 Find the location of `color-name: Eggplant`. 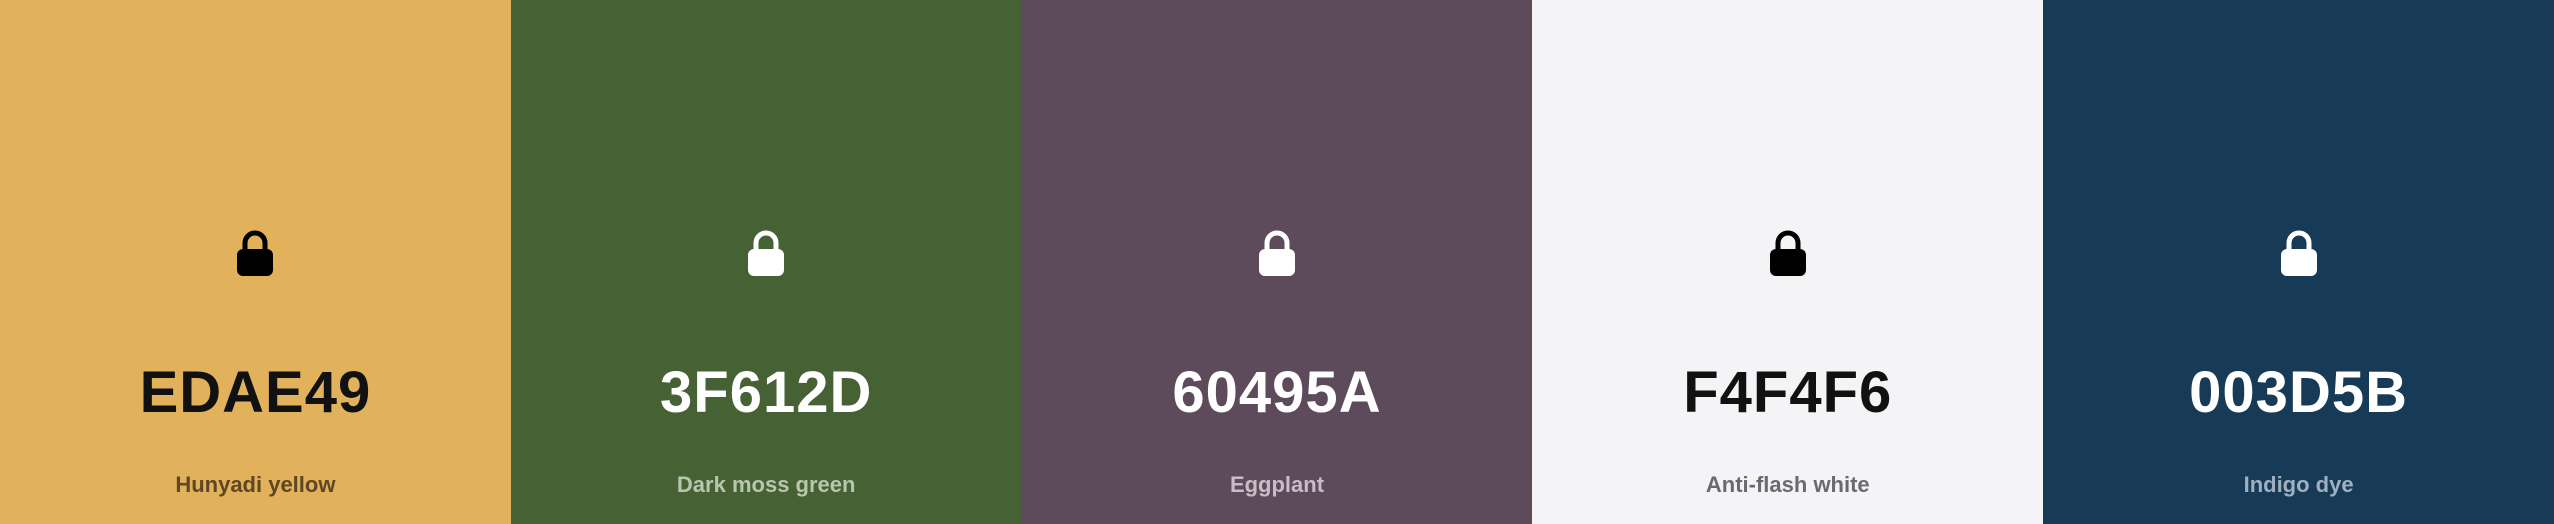

color-name: Eggplant is located at coordinates (1277, 484).